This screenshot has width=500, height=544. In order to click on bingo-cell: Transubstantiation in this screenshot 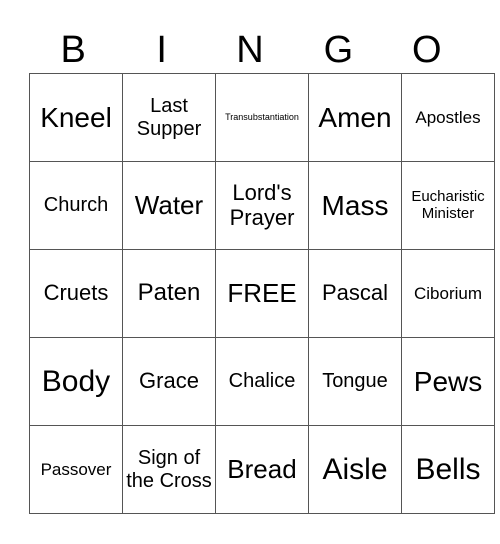, I will do `click(262, 117)`.